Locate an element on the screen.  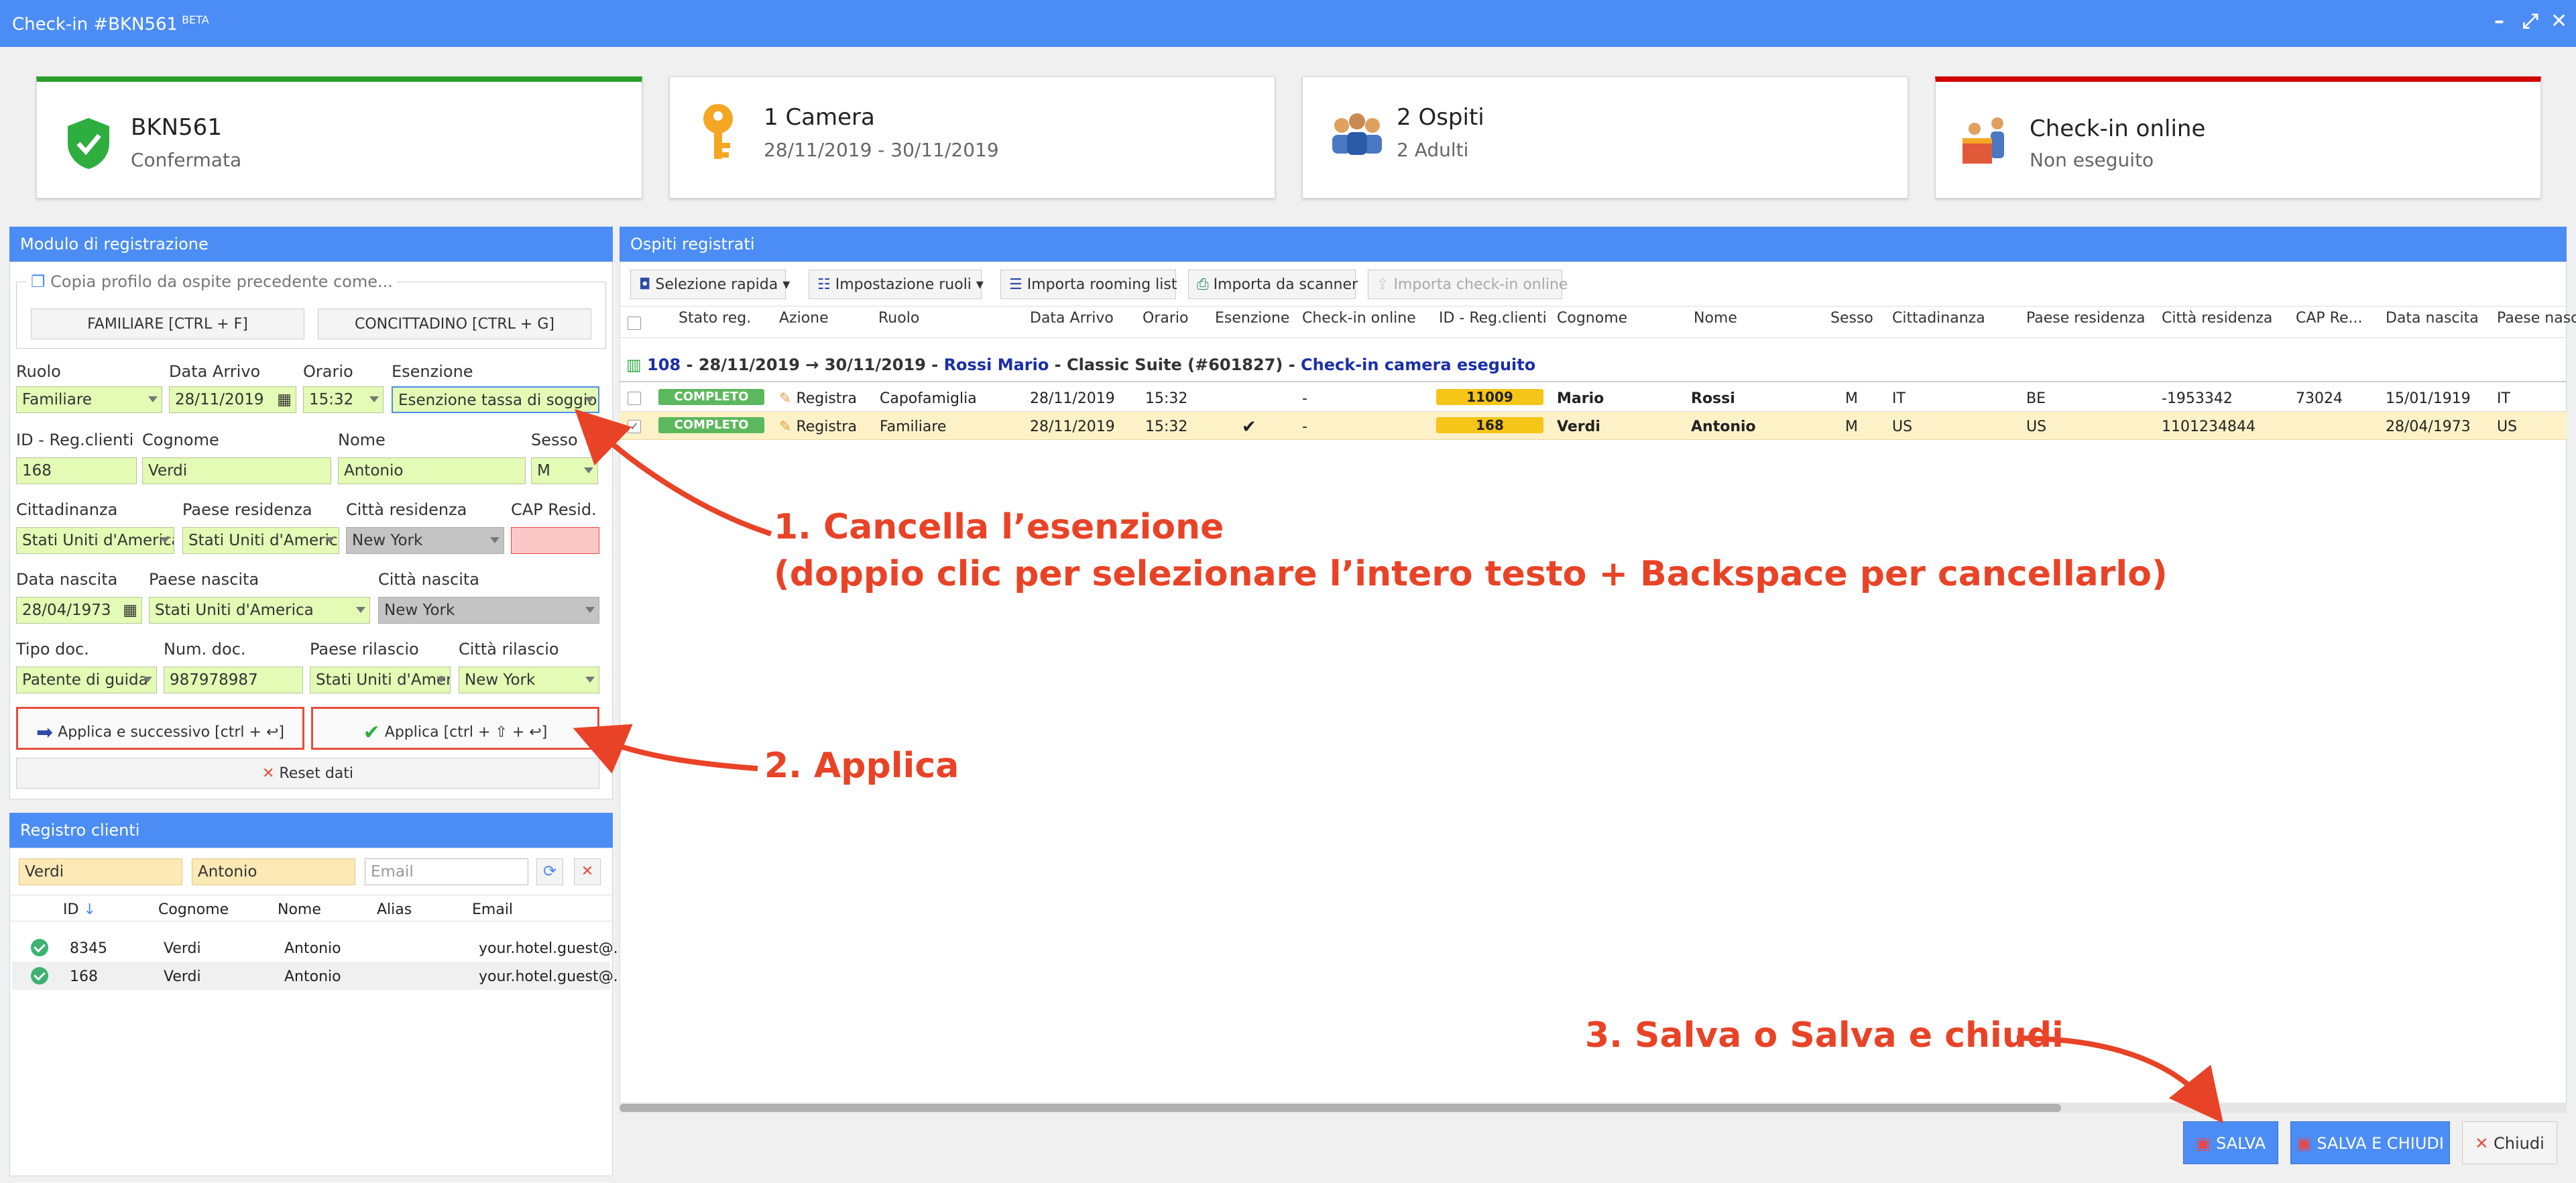
arrow-to-esenzione is located at coordinates (673, 472).